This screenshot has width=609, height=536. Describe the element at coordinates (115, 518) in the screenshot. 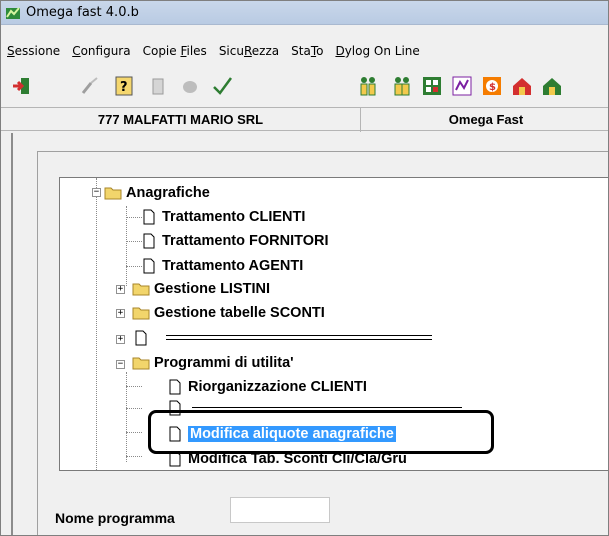

I see `nome-programma-label: Nome programma` at that location.